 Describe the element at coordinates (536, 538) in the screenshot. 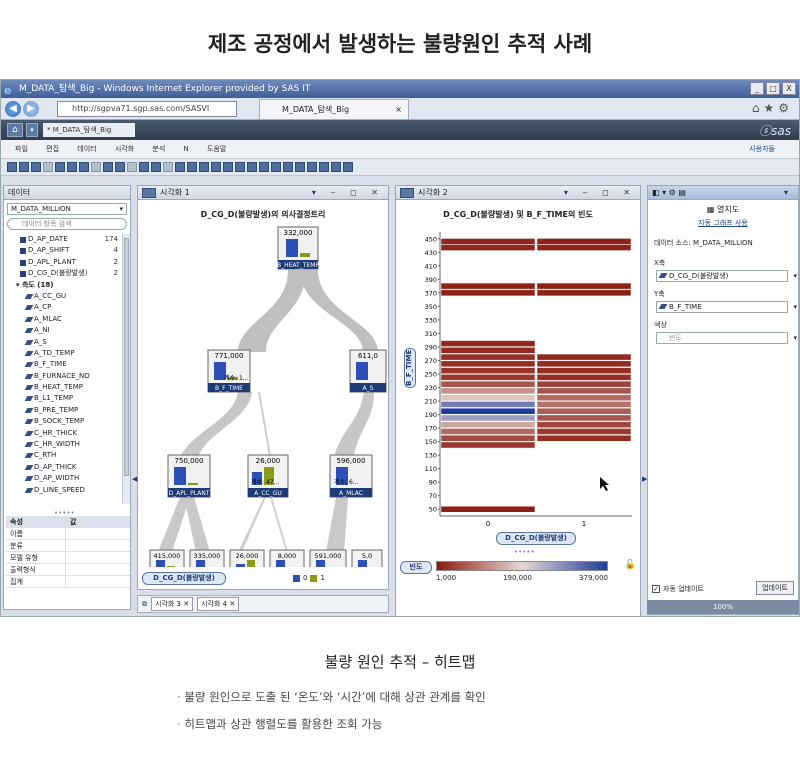

I see `x-axis-chip: D_CG_D(불량발생)` at that location.